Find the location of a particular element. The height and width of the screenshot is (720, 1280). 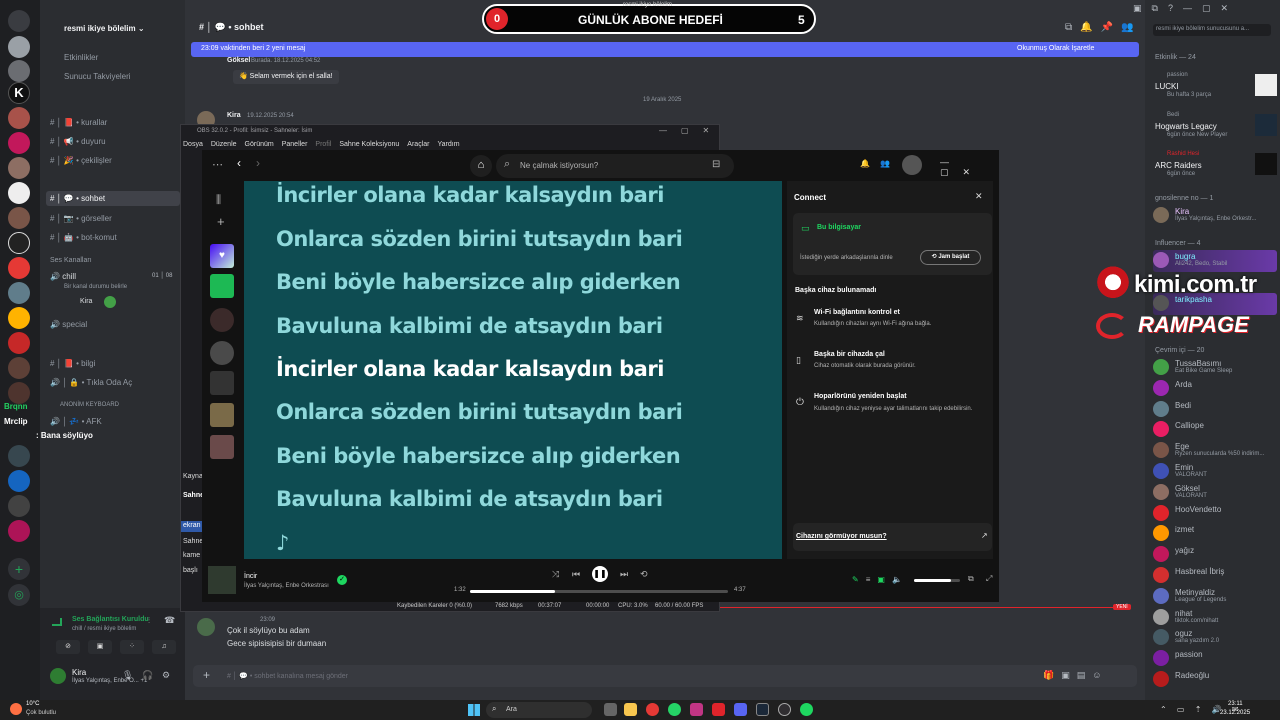

members-icon: 👥 is located at coordinates (1131, 27).